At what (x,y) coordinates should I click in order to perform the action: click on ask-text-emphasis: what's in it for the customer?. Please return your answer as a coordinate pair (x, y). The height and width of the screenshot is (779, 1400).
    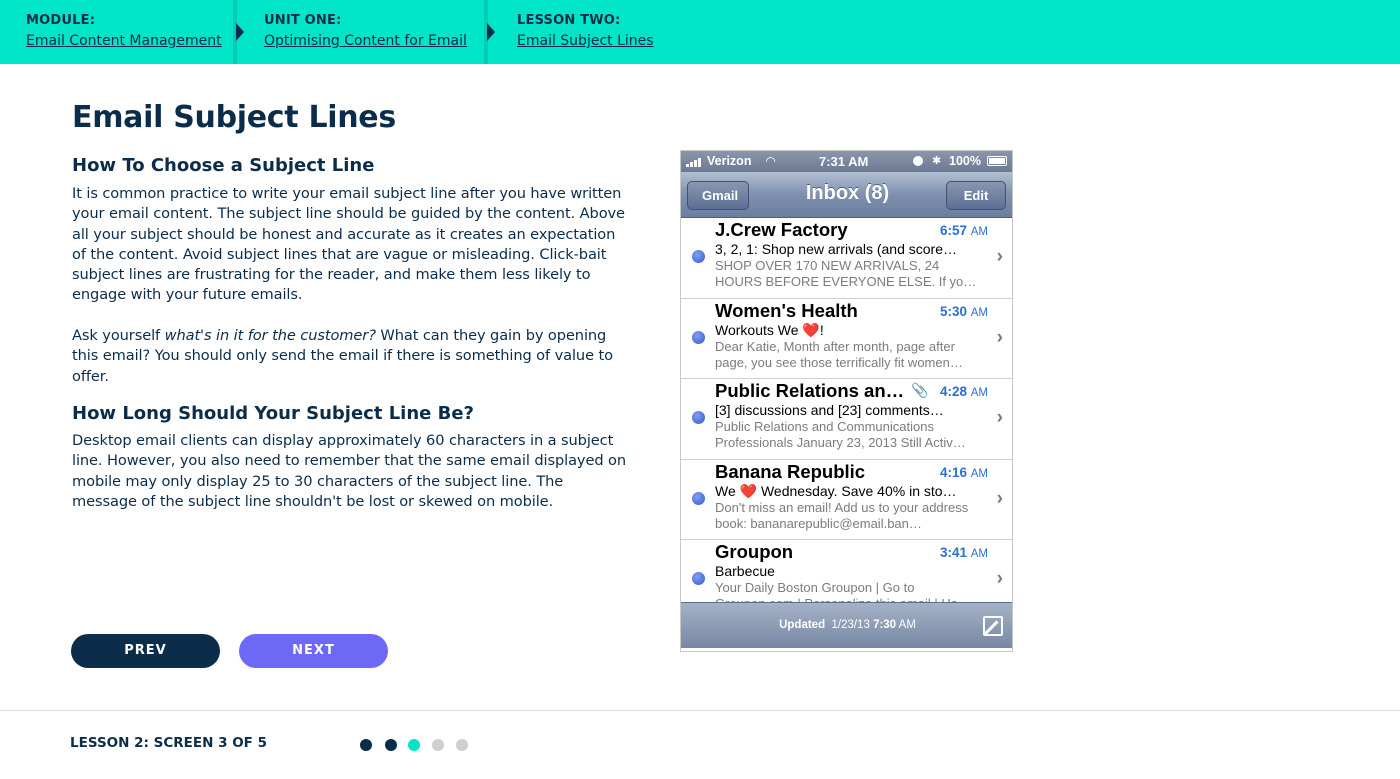
    Looking at the image, I should click on (270, 335).